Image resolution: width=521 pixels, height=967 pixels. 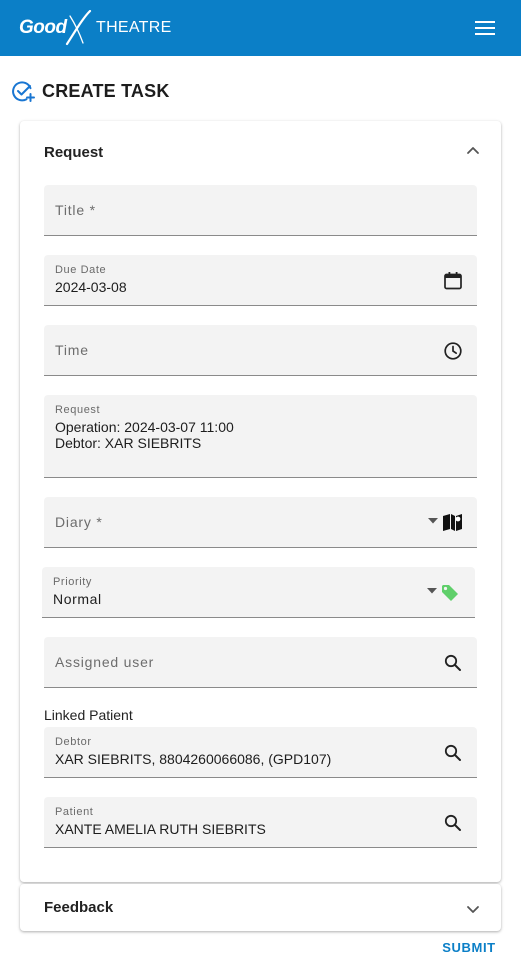 I want to click on title-label: Title *, so click(x=75, y=210).